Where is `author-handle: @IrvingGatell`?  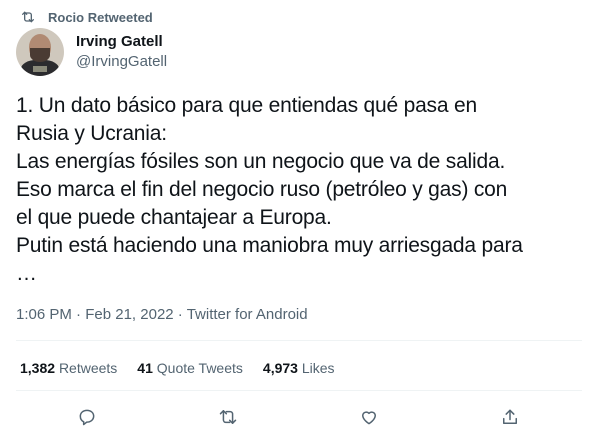 author-handle: @IrvingGatell is located at coordinates (121, 62).